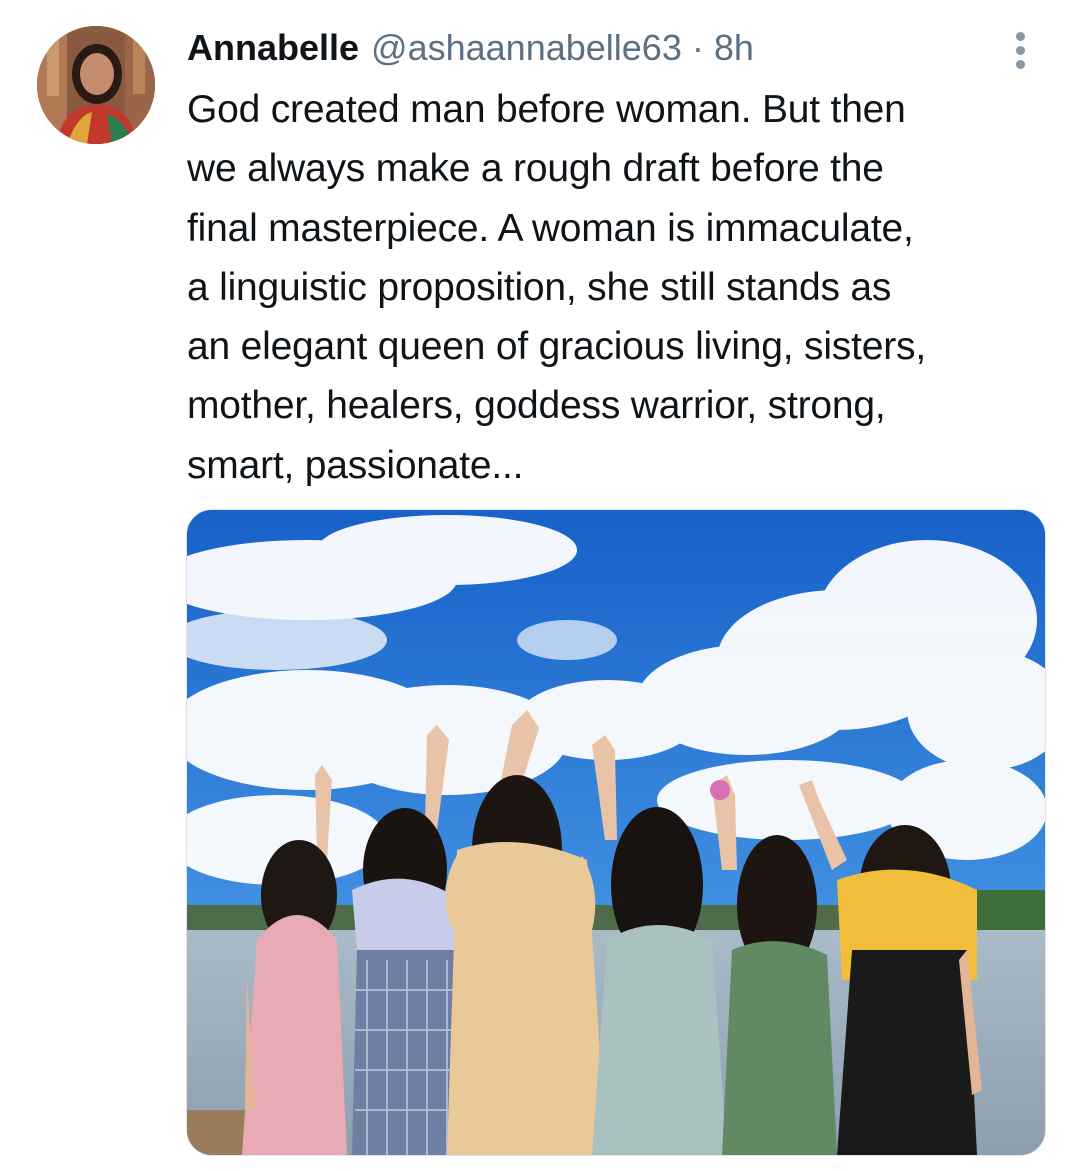  Describe the element at coordinates (273, 48) in the screenshot. I see `author-name: Annabelle` at that location.